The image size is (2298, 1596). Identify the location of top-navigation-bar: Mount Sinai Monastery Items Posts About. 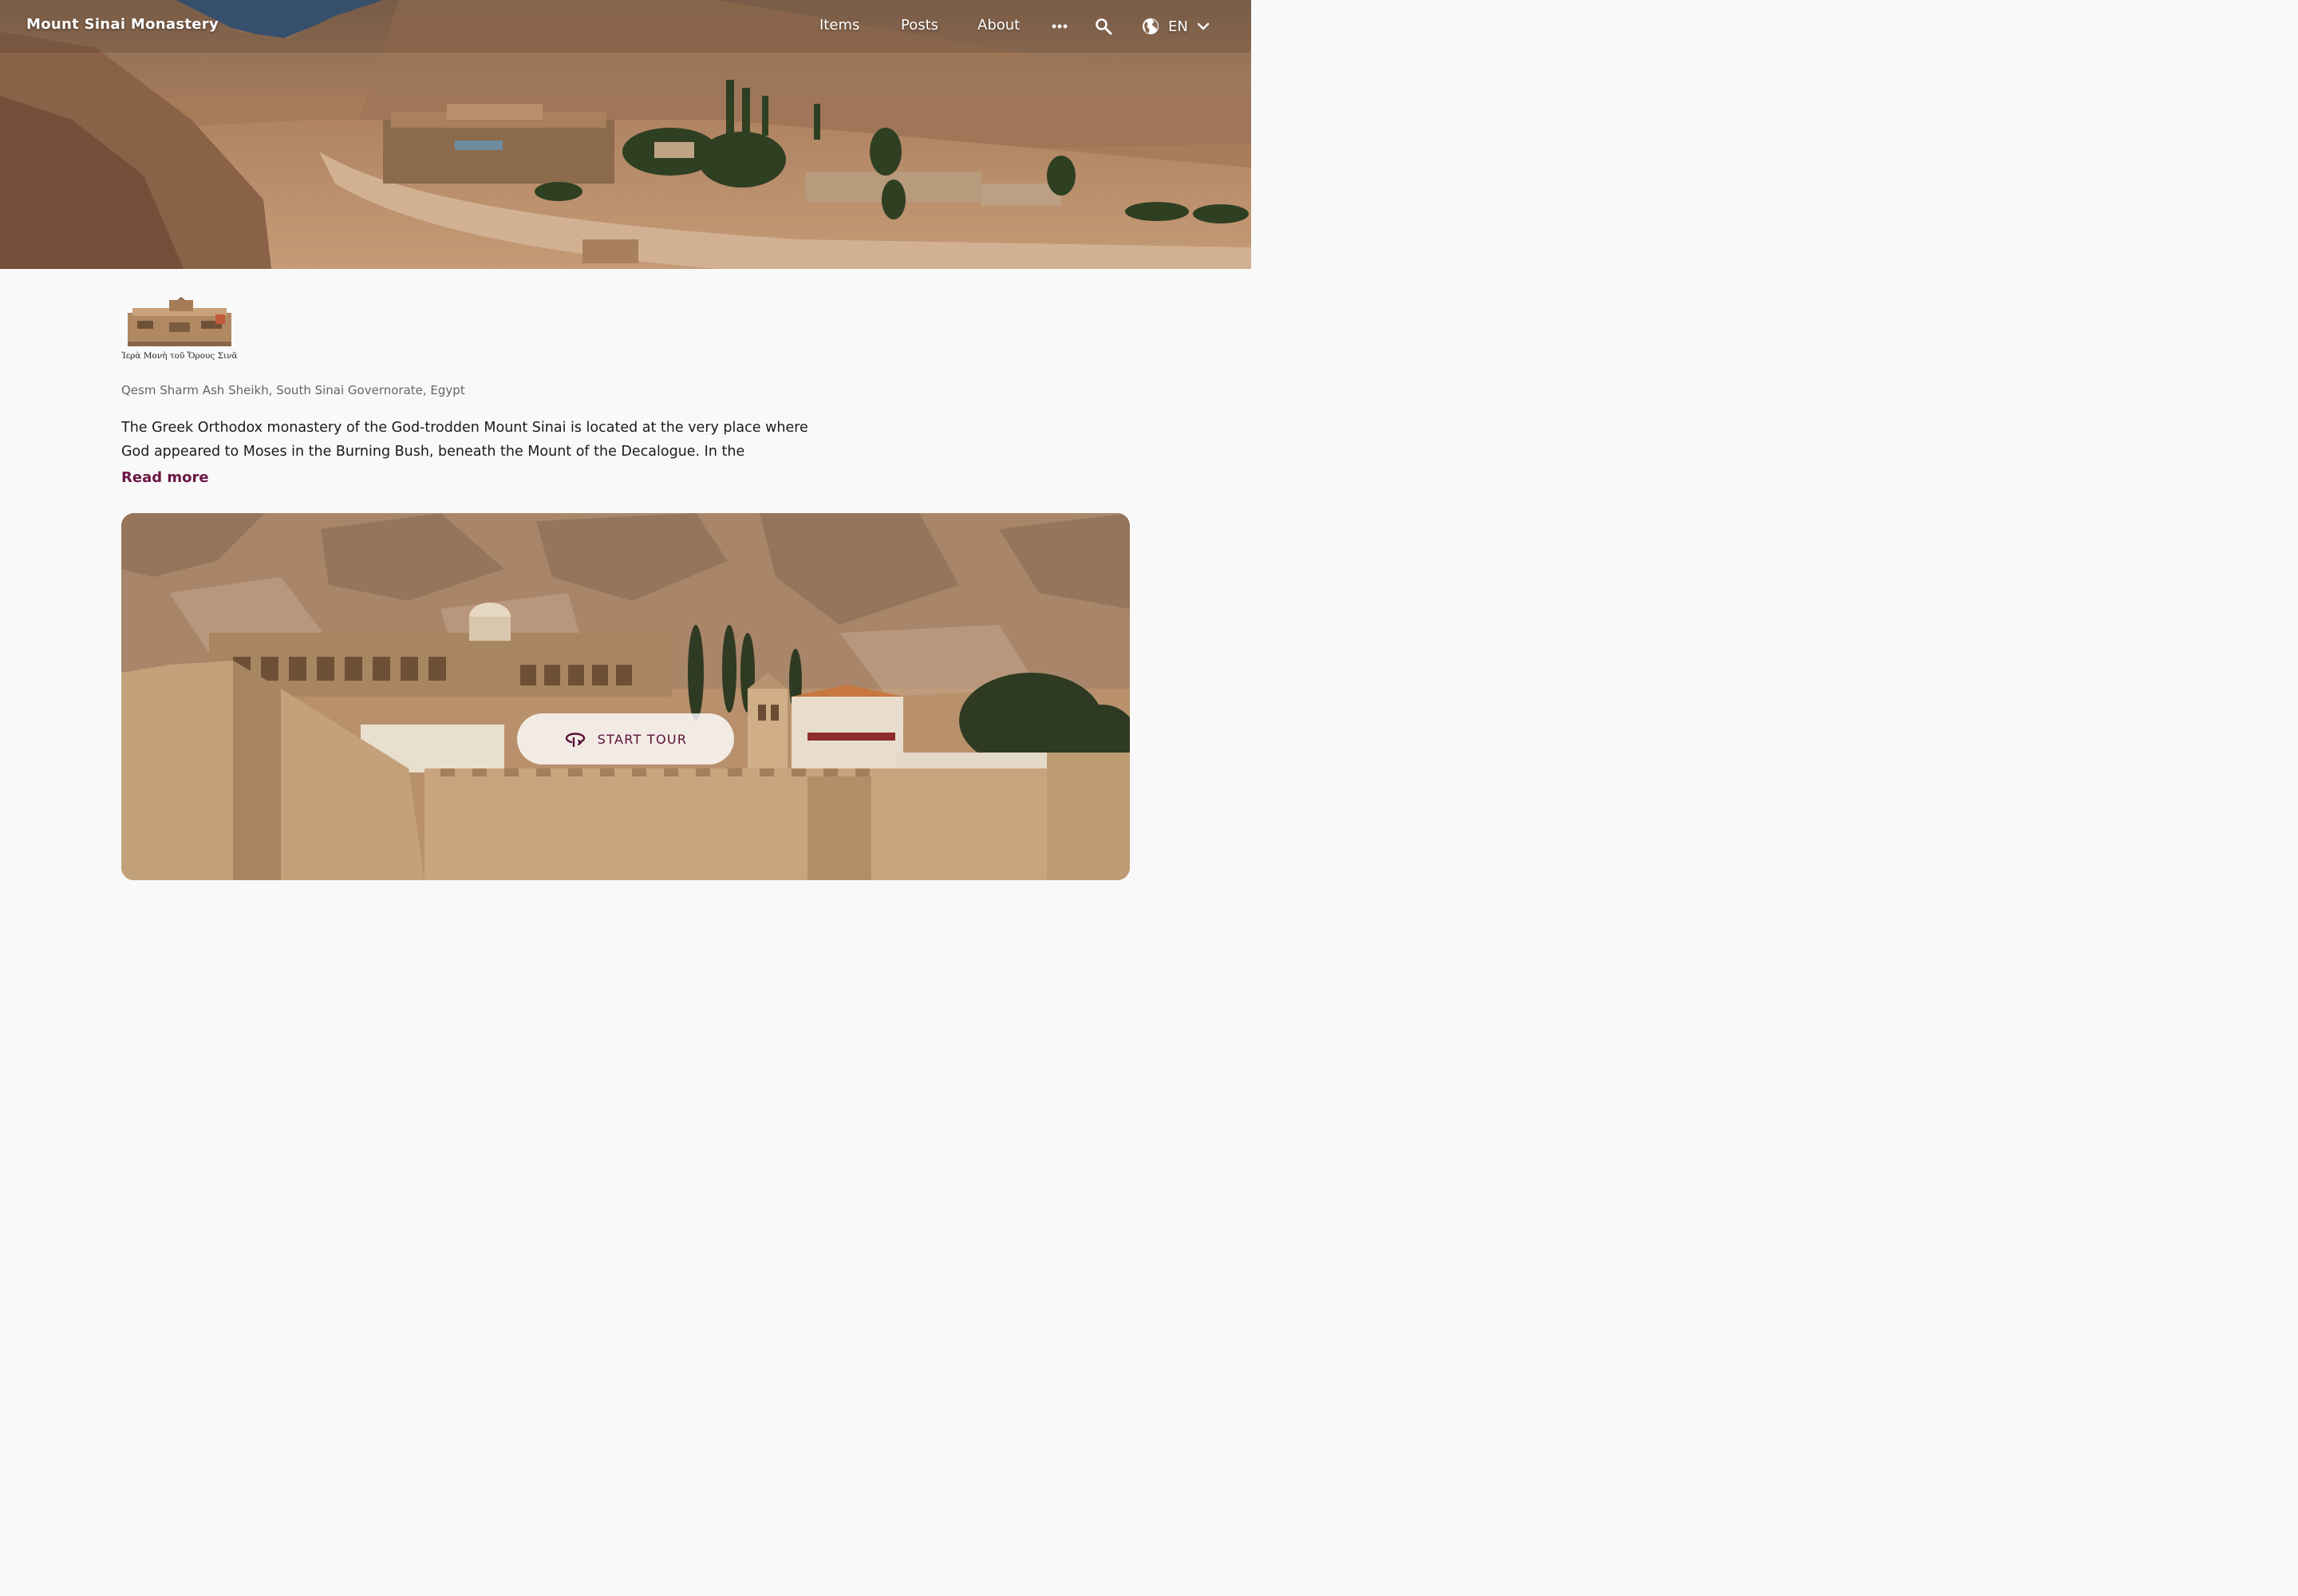
(626, 26).